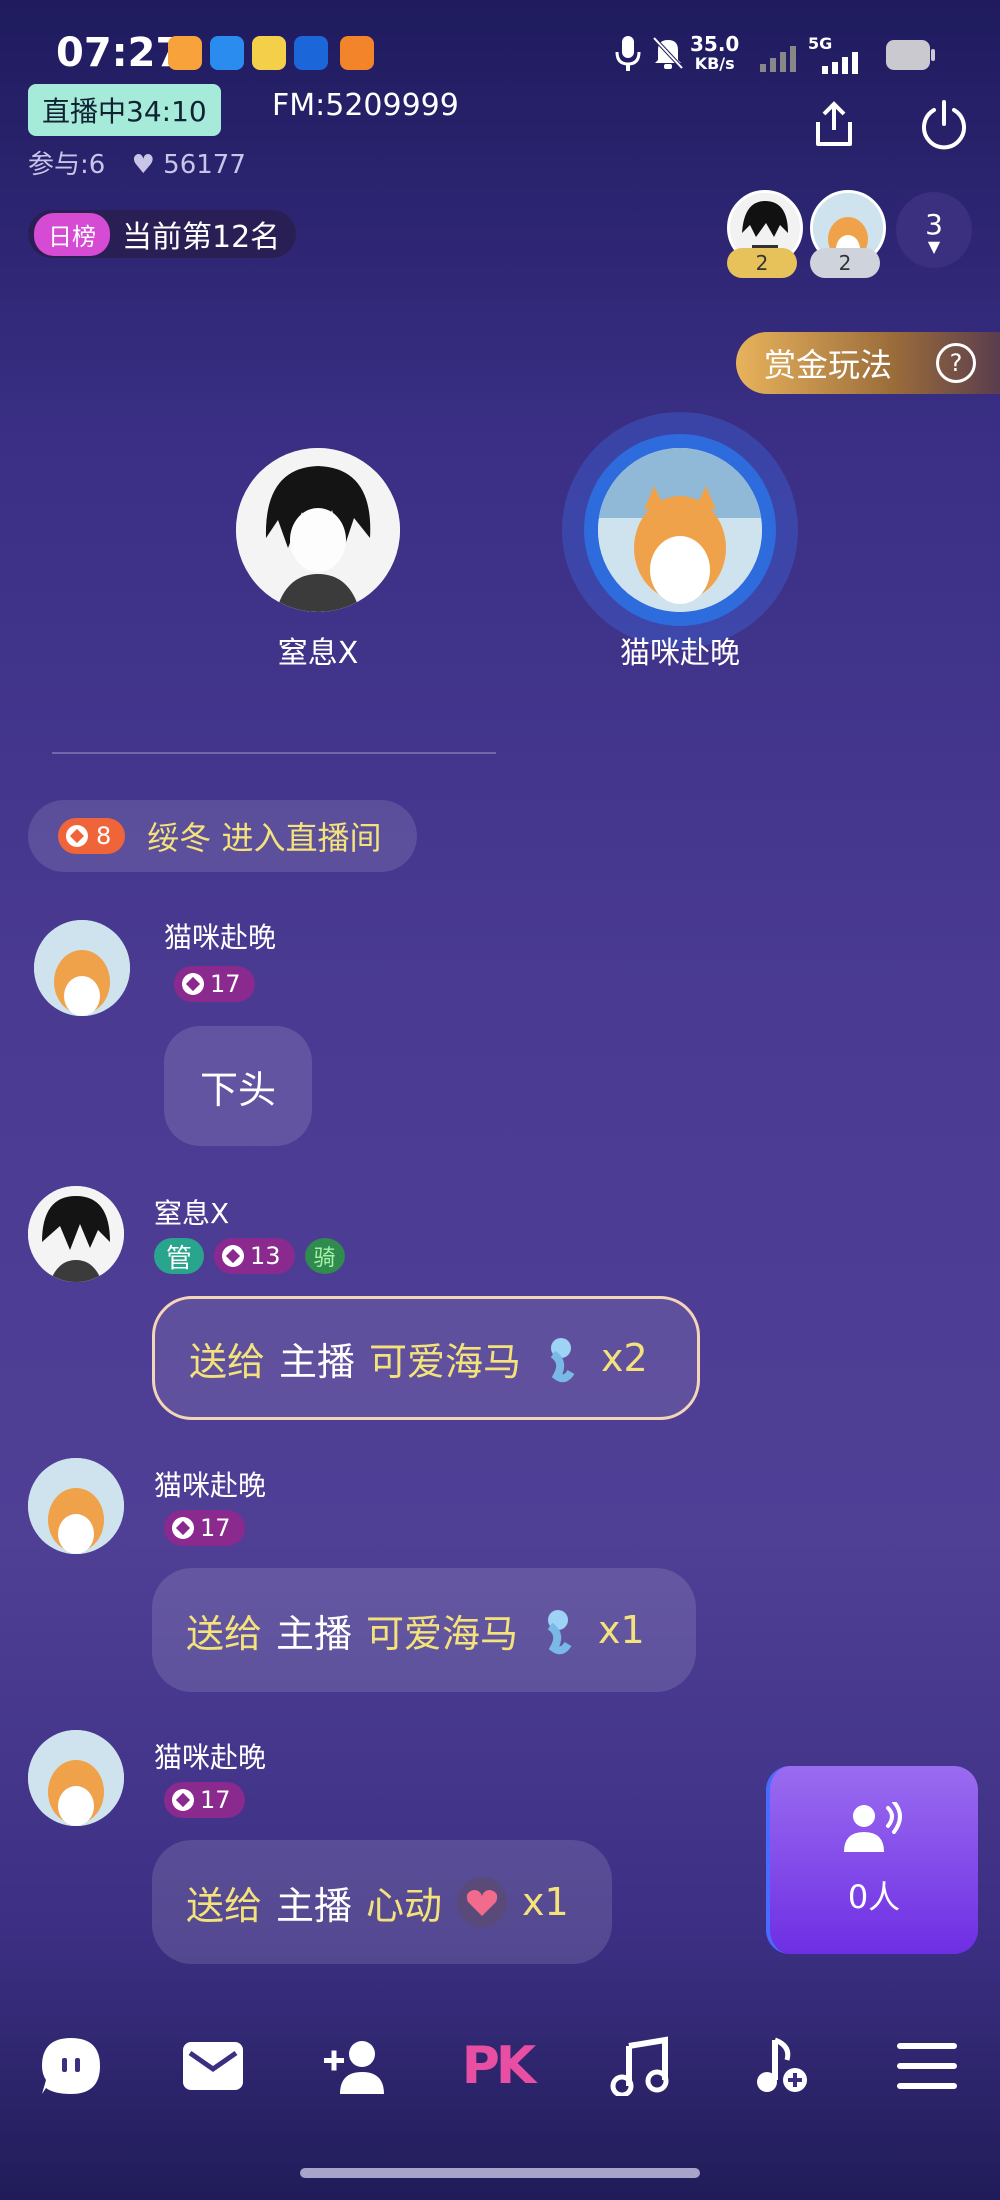 The width and height of the screenshot is (1000, 2200). Describe the element at coordinates (628, 53) in the screenshot. I see `mic-icon` at that location.